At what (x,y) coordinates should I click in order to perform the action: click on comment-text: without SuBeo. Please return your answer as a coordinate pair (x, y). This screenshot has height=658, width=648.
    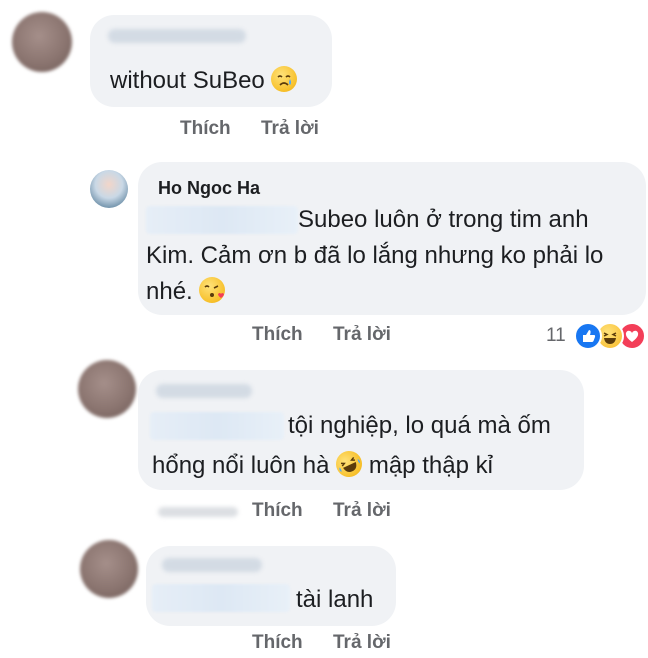
    Looking at the image, I should click on (204, 80).